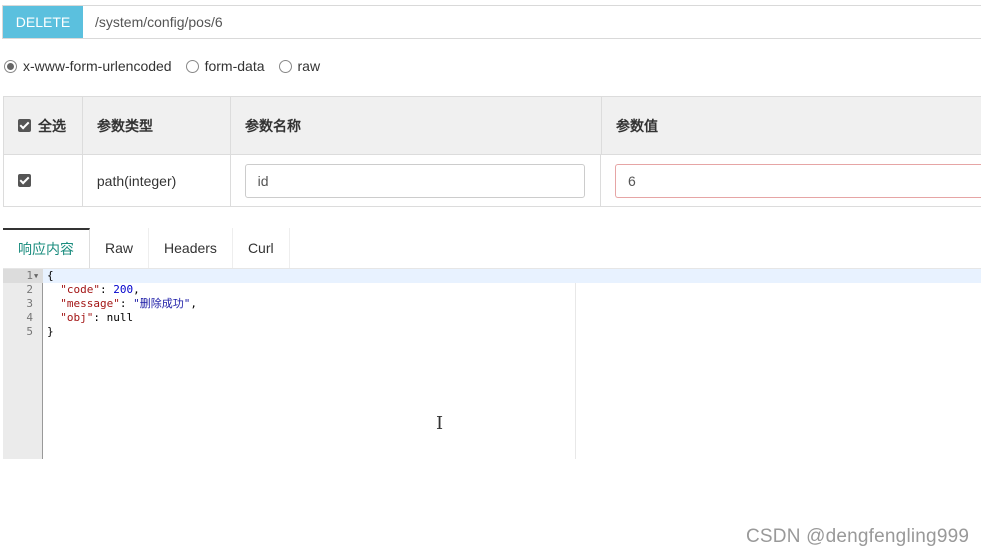 This screenshot has height=557, width=981. I want to click on select-all-cell: 全选, so click(43, 126).